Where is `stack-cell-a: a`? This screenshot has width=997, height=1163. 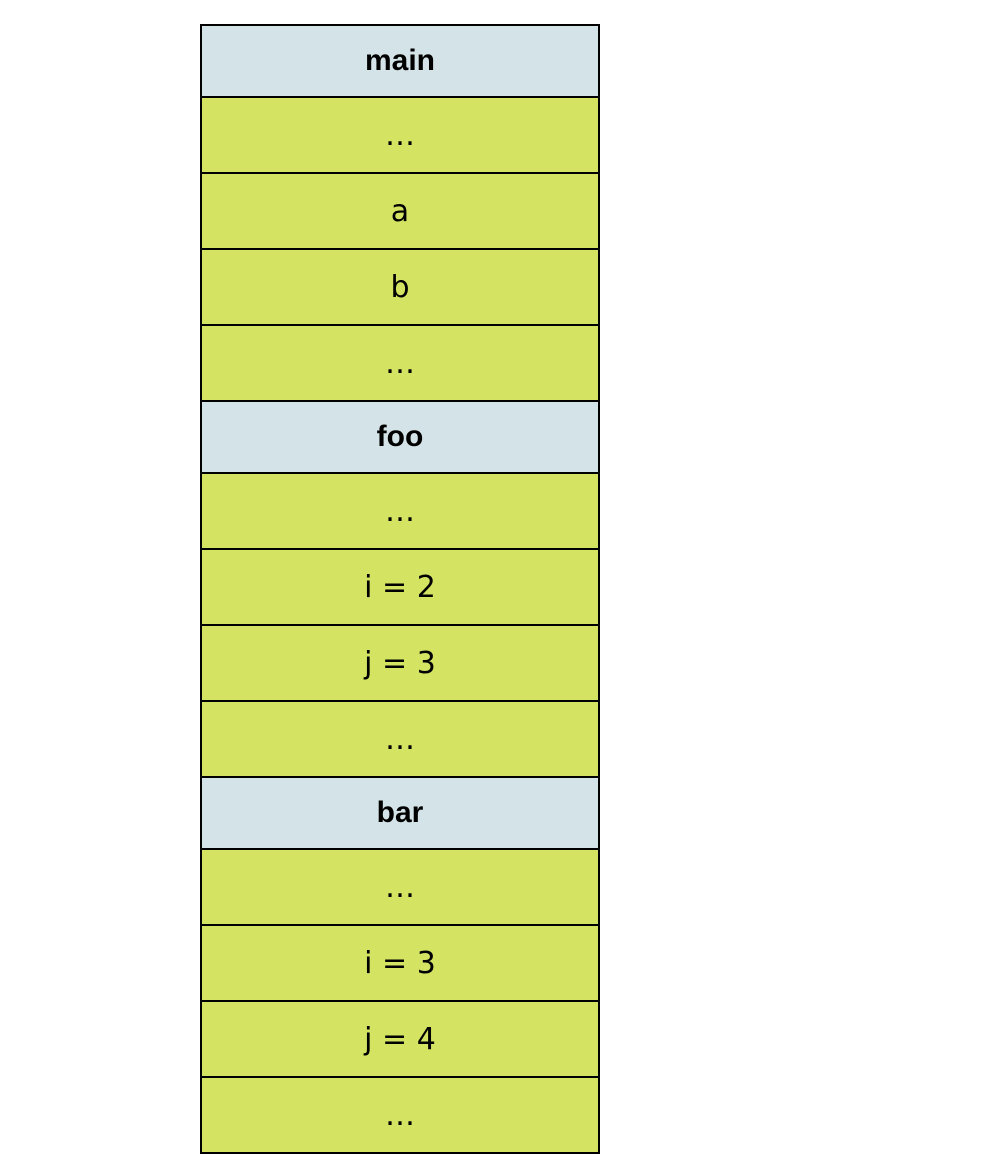 stack-cell-a: a is located at coordinates (400, 212).